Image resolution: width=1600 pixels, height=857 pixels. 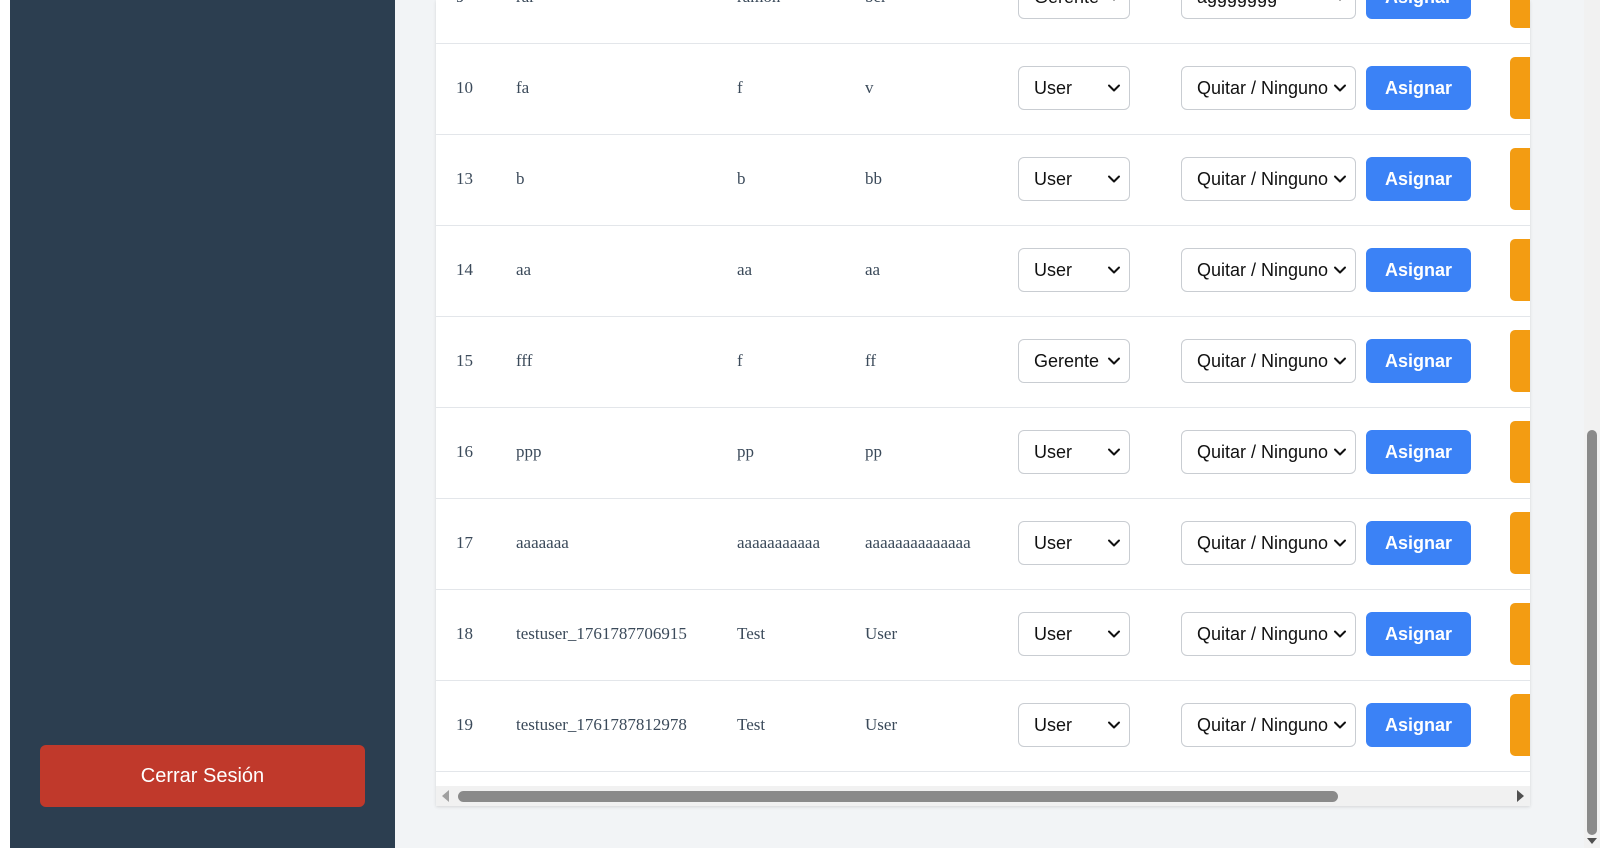 I want to click on last-name-cell: aaaaaaaaaaaaaa, so click(x=918, y=542).